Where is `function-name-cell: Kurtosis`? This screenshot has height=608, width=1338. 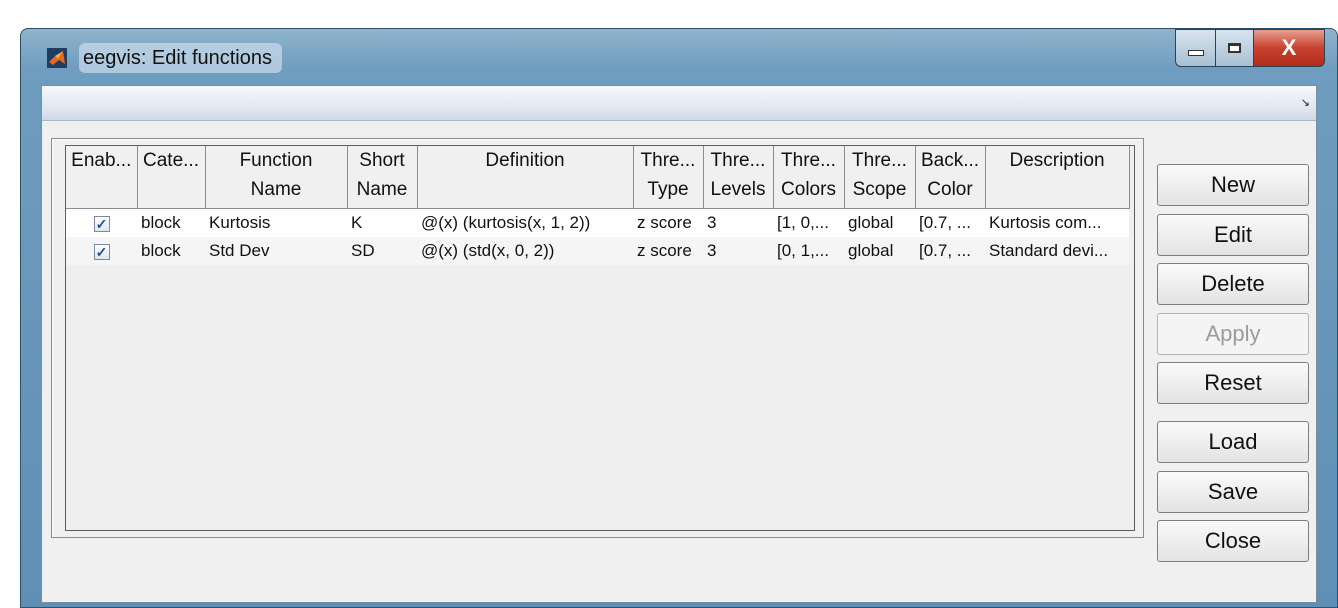 function-name-cell: Kurtosis is located at coordinates (276, 222).